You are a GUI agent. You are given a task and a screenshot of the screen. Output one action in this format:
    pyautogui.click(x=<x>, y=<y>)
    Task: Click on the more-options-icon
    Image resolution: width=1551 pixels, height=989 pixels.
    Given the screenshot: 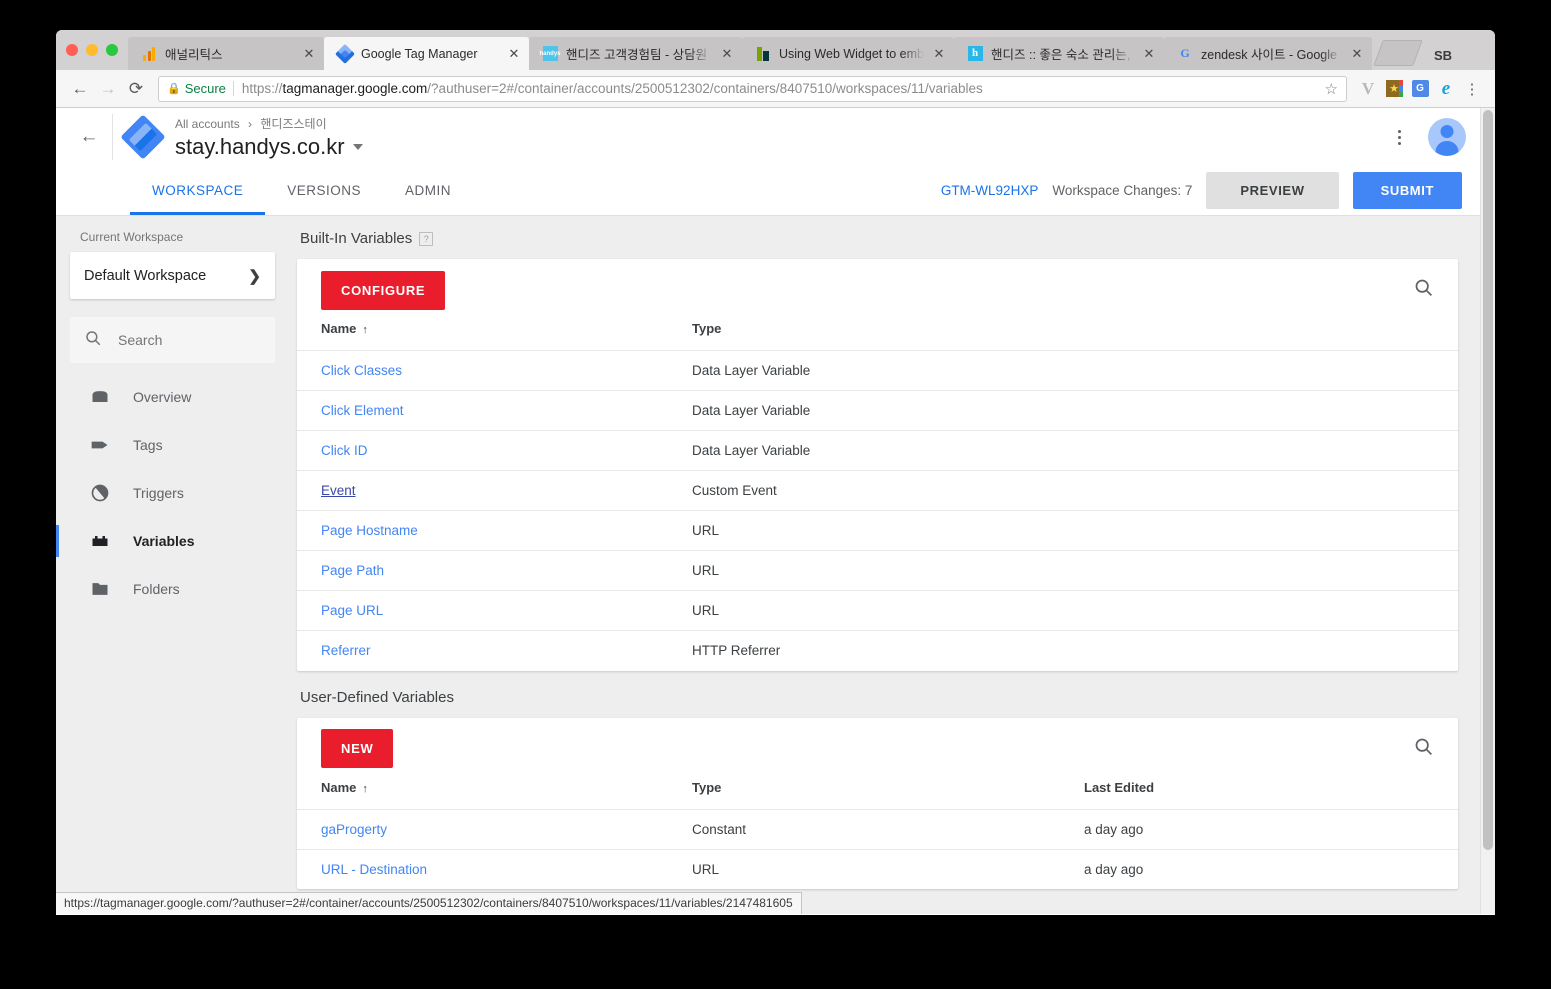 What is the action you would take?
    pyautogui.click(x=1399, y=137)
    